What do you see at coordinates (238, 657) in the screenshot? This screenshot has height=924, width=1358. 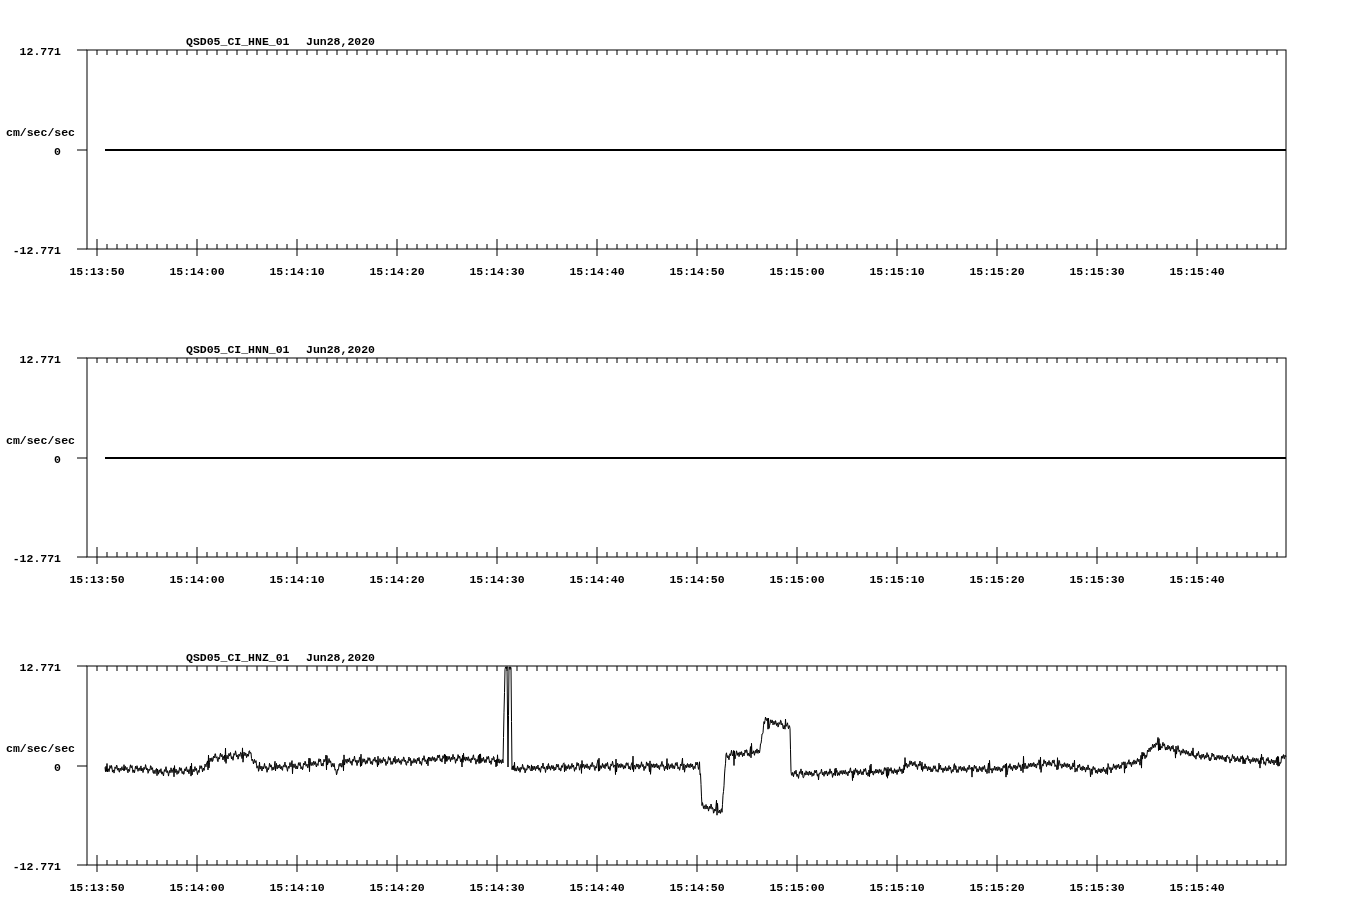 I see `chart-title: QSD05_CI_HNZ_01` at bounding box center [238, 657].